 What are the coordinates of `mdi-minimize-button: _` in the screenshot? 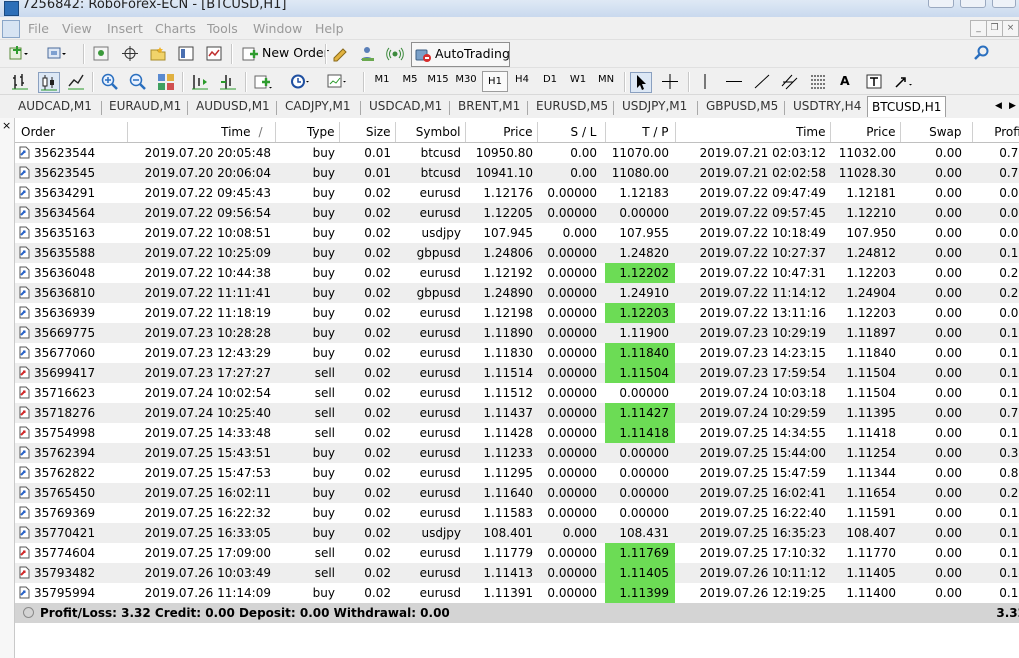 It's located at (978, 28).